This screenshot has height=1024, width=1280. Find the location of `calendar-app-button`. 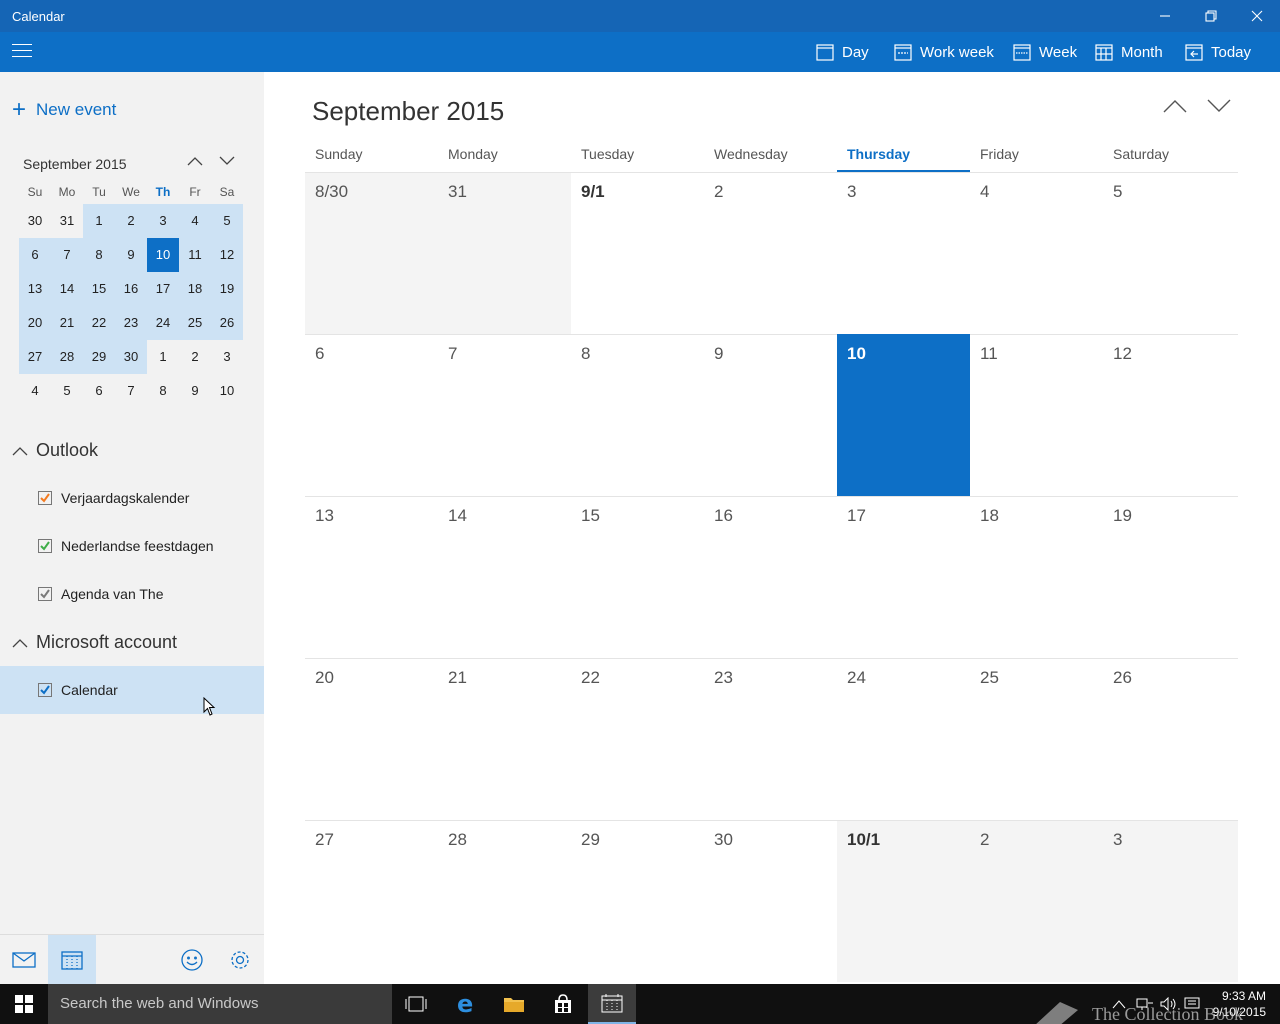

calendar-app-button is located at coordinates (72, 960).